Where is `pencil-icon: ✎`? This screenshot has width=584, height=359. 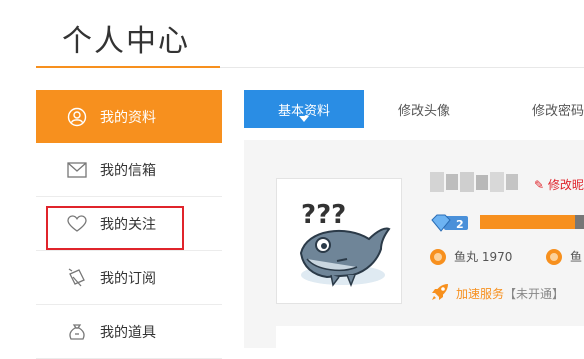
pencil-icon: ✎ is located at coordinates (539, 185).